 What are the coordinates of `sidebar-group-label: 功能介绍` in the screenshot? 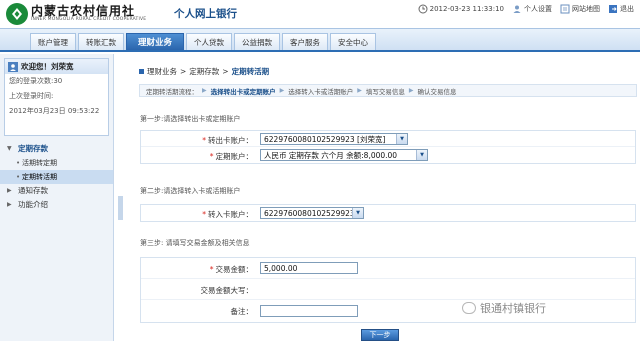 It's located at (33, 204).